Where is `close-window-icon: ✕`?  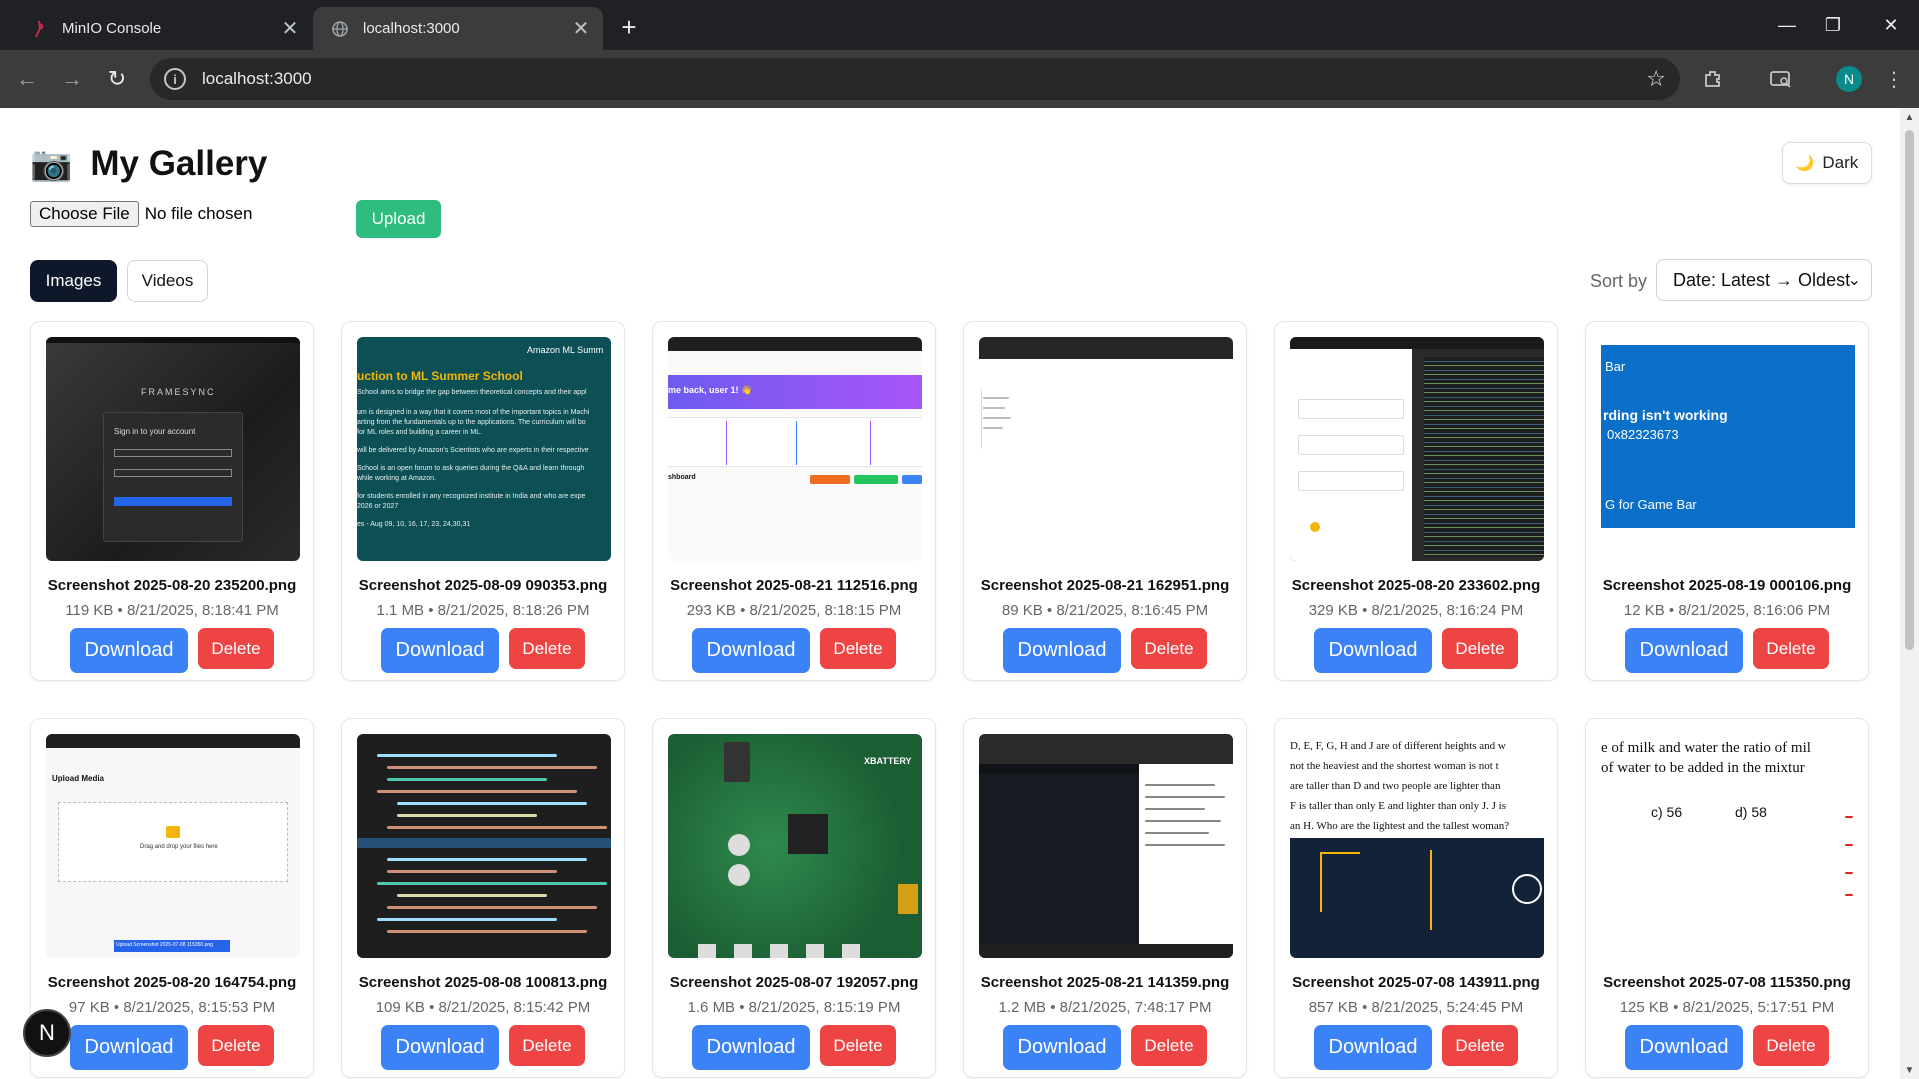
close-window-icon: ✕ is located at coordinates (1891, 25).